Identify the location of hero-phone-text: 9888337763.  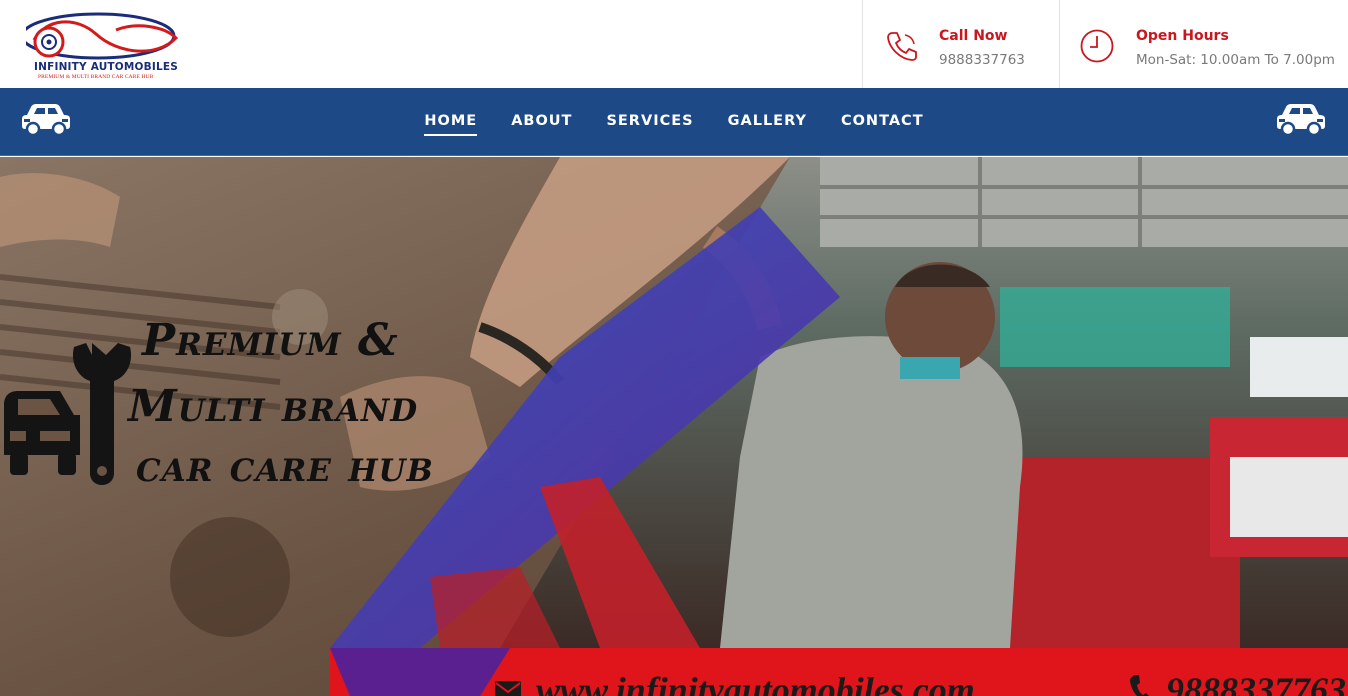
(1256, 683).